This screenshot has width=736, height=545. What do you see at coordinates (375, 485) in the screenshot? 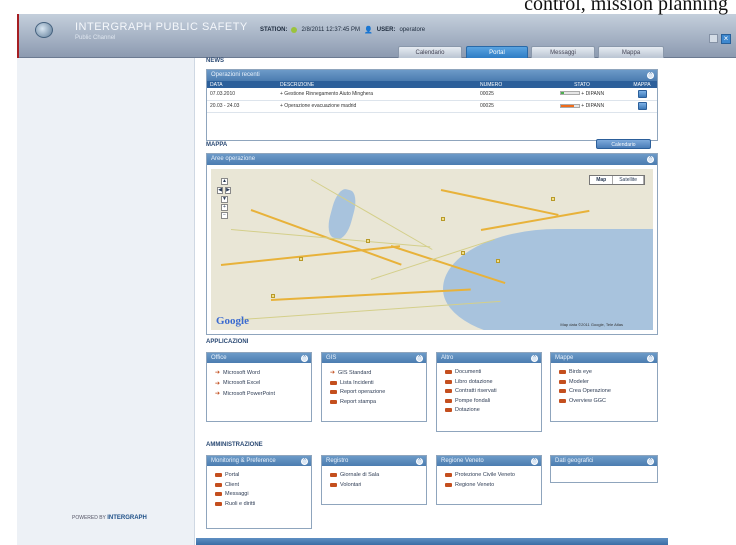
I see `list-item: Volontari` at bounding box center [375, 485].